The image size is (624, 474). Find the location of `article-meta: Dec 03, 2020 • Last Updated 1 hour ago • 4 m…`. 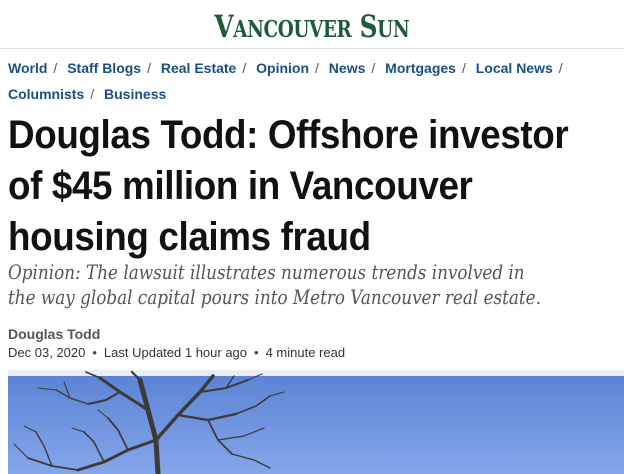

article-meta: Dec 03, 2020 • Last Updated 1 hour ago • 4 m… is located at coordinates (176, 352).